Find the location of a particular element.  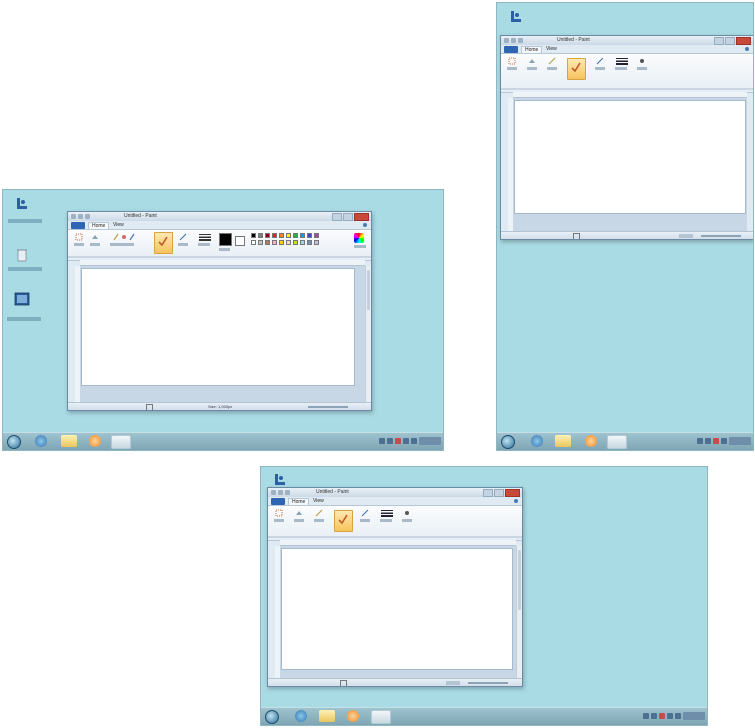

color1-button is located at coordinates (225, 242).